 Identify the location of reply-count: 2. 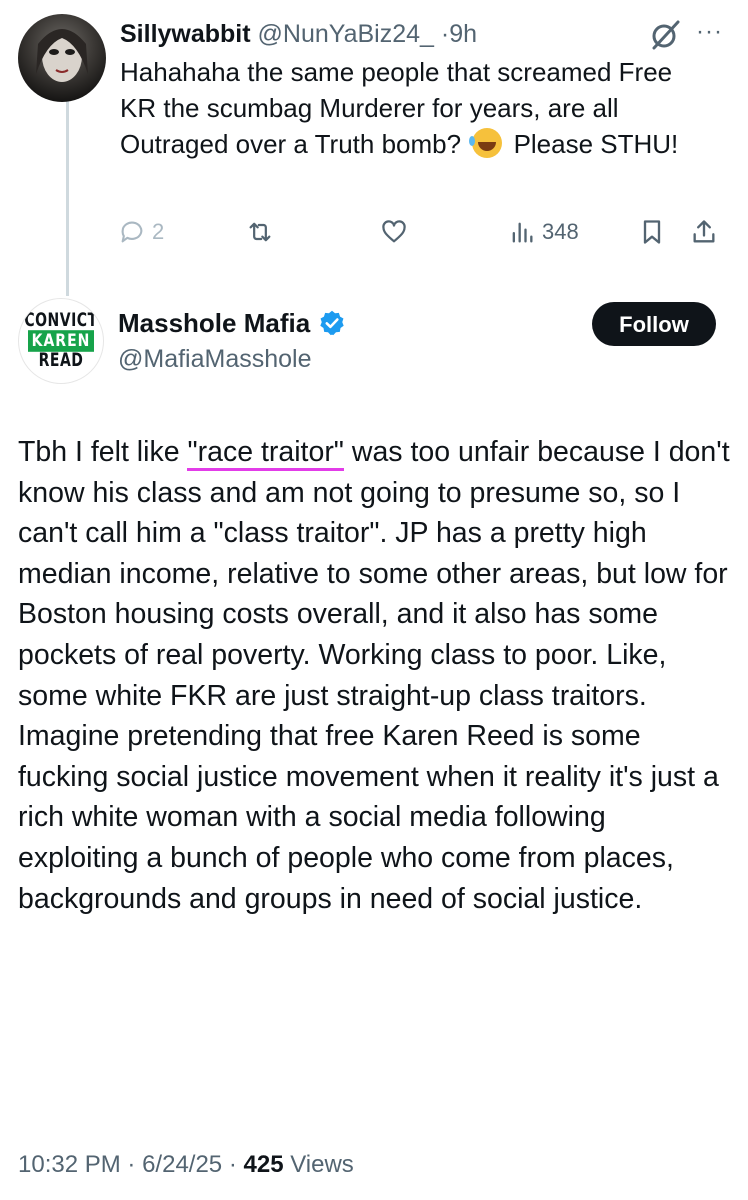
(158, 231).